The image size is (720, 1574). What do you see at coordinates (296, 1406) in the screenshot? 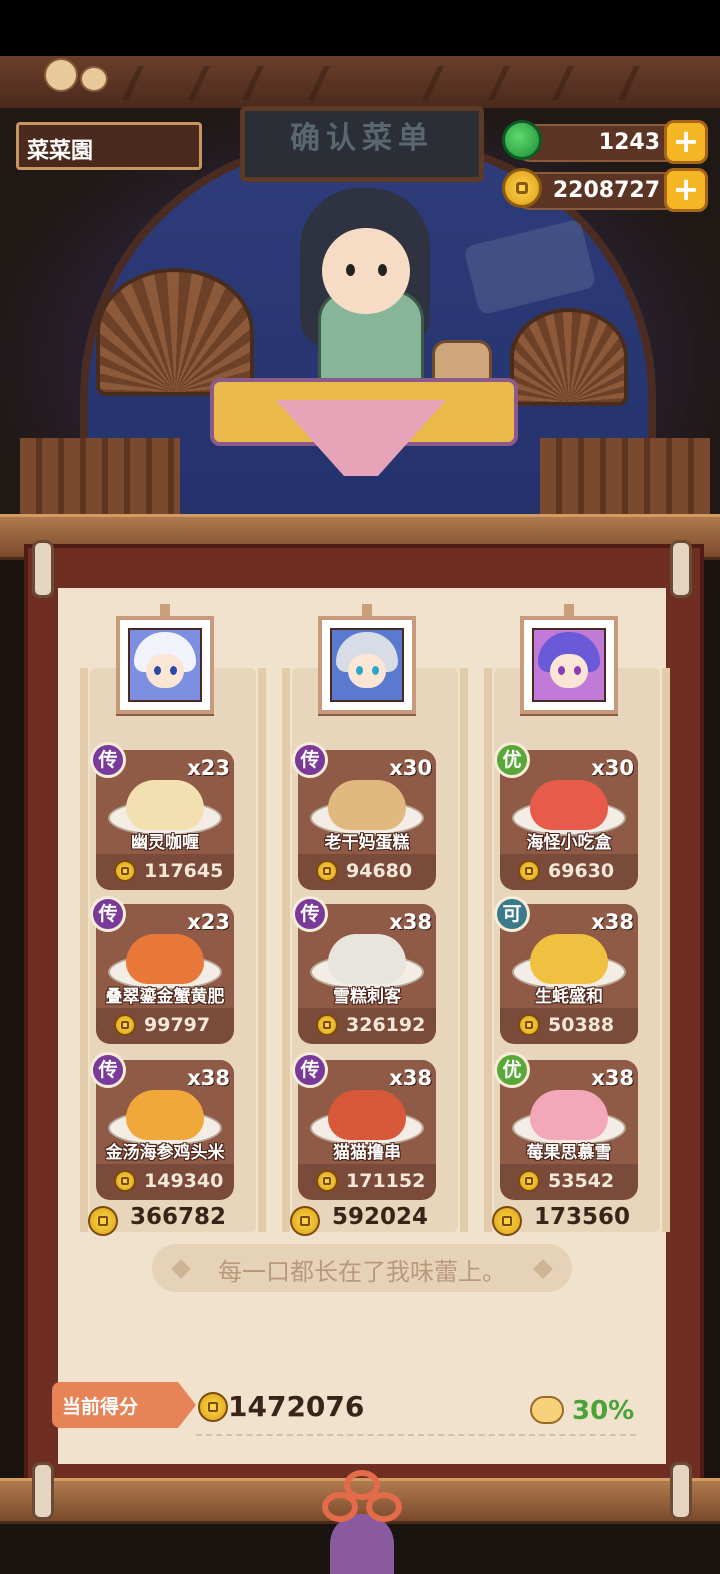
I see `current-score-value: 1472076` at bounding box center [296, 1406].